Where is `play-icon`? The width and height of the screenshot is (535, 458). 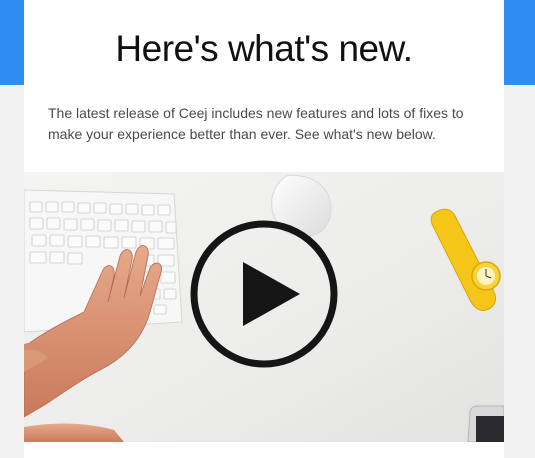 play-icon is located at coordinates (264, 294).